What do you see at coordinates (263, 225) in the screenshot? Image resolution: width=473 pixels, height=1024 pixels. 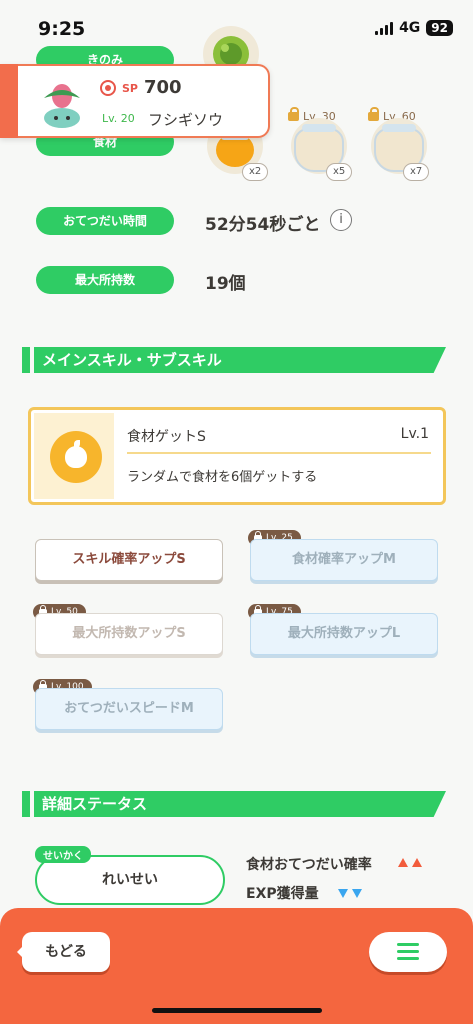 I see `help-time-value: 52分54秒ごと` at bounding box center [263, 225].